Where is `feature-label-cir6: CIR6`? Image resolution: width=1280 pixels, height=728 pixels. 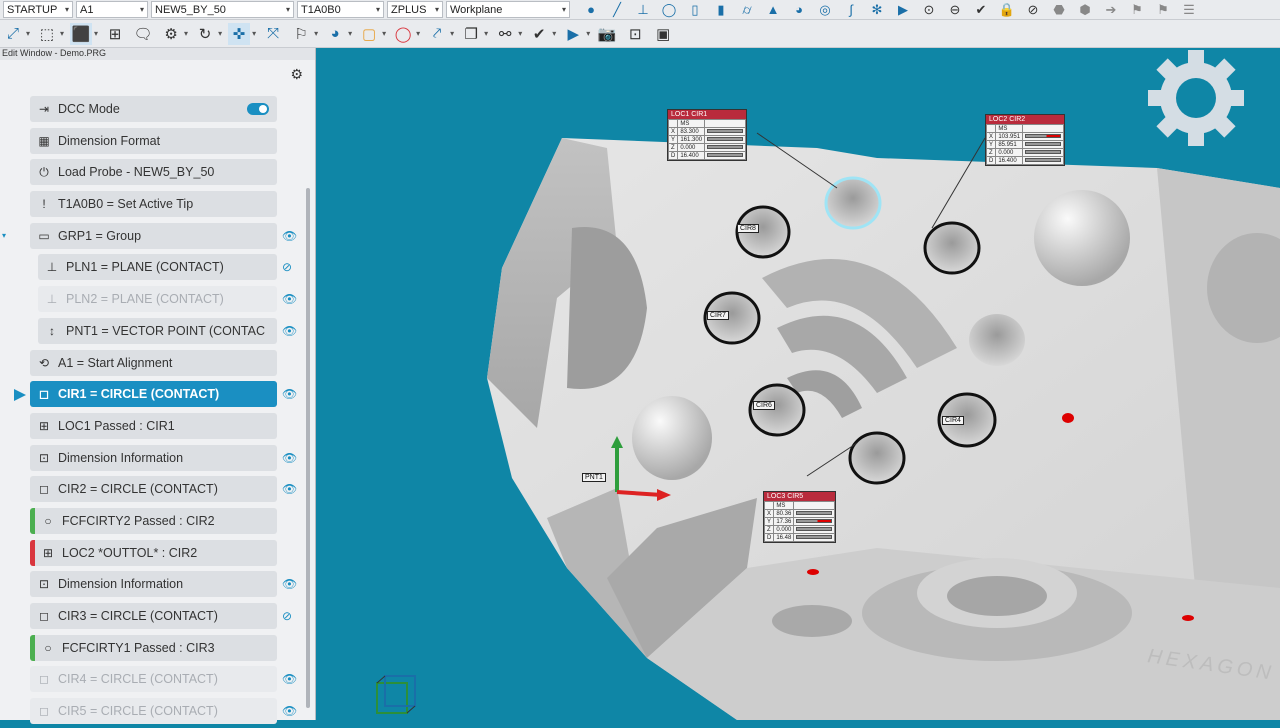
feature-label-cir6: CIR6 is located at coordinates (764, 405).